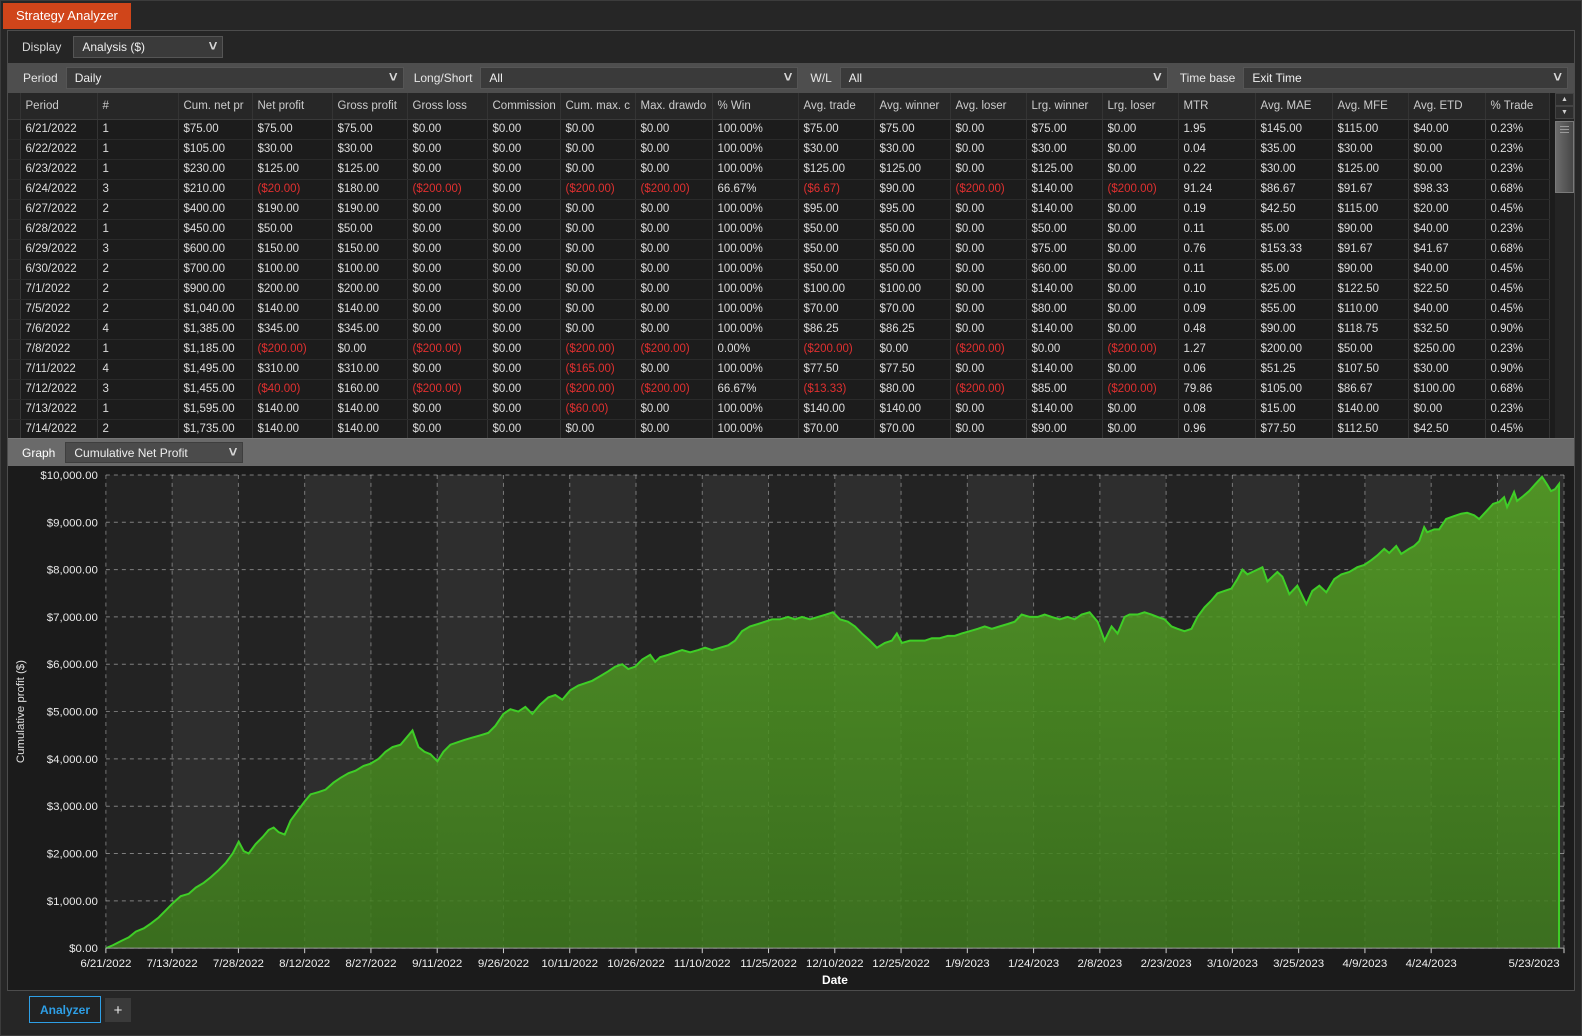 This screenshot has height=1036, width=1582. I want to click on period-label: Period, so click(40, 78).